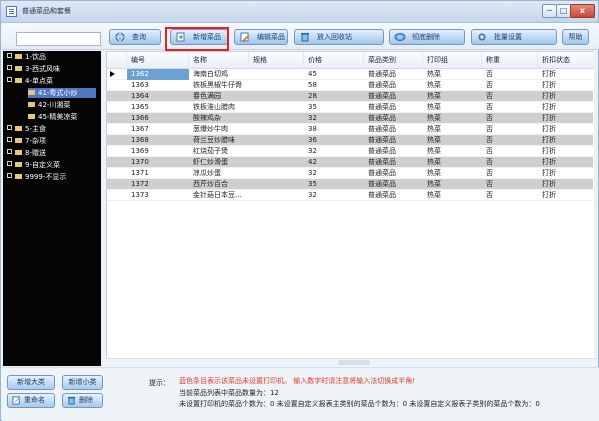 The width and height of the screenshot is (599, 421). I want to click on table-cell: 36, so click(312, 140).